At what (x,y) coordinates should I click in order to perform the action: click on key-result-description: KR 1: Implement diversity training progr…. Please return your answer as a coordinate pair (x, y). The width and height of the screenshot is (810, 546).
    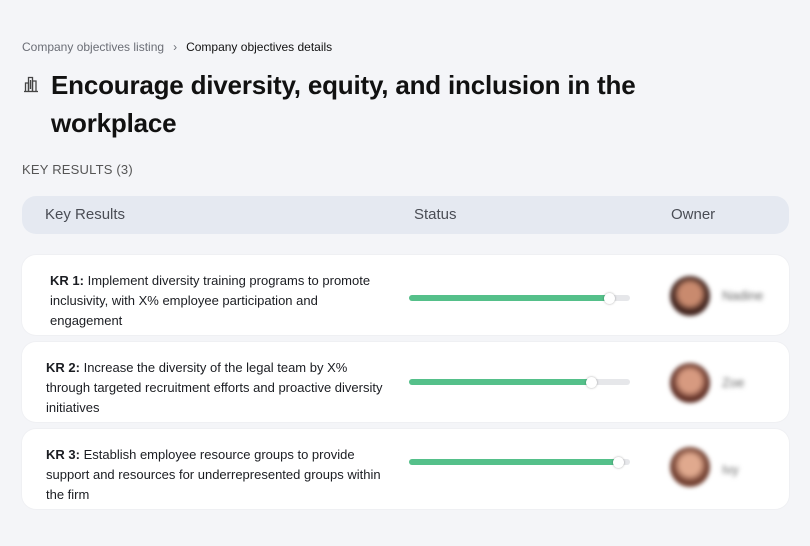
    Looking at the image, I should click on (220, 301).